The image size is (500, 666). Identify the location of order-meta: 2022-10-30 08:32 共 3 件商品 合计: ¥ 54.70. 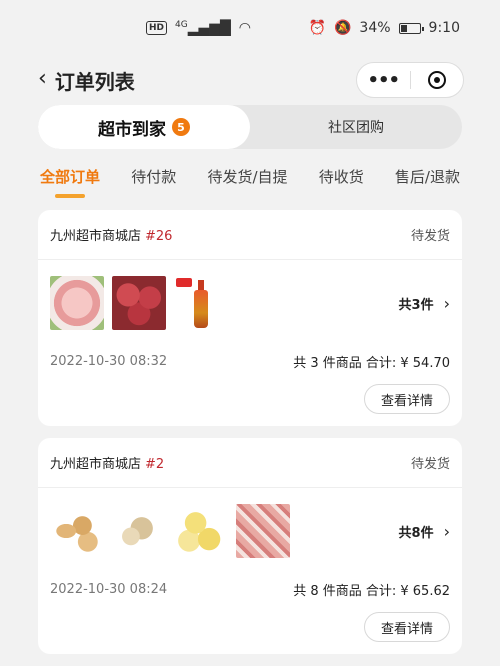
(250, 361).